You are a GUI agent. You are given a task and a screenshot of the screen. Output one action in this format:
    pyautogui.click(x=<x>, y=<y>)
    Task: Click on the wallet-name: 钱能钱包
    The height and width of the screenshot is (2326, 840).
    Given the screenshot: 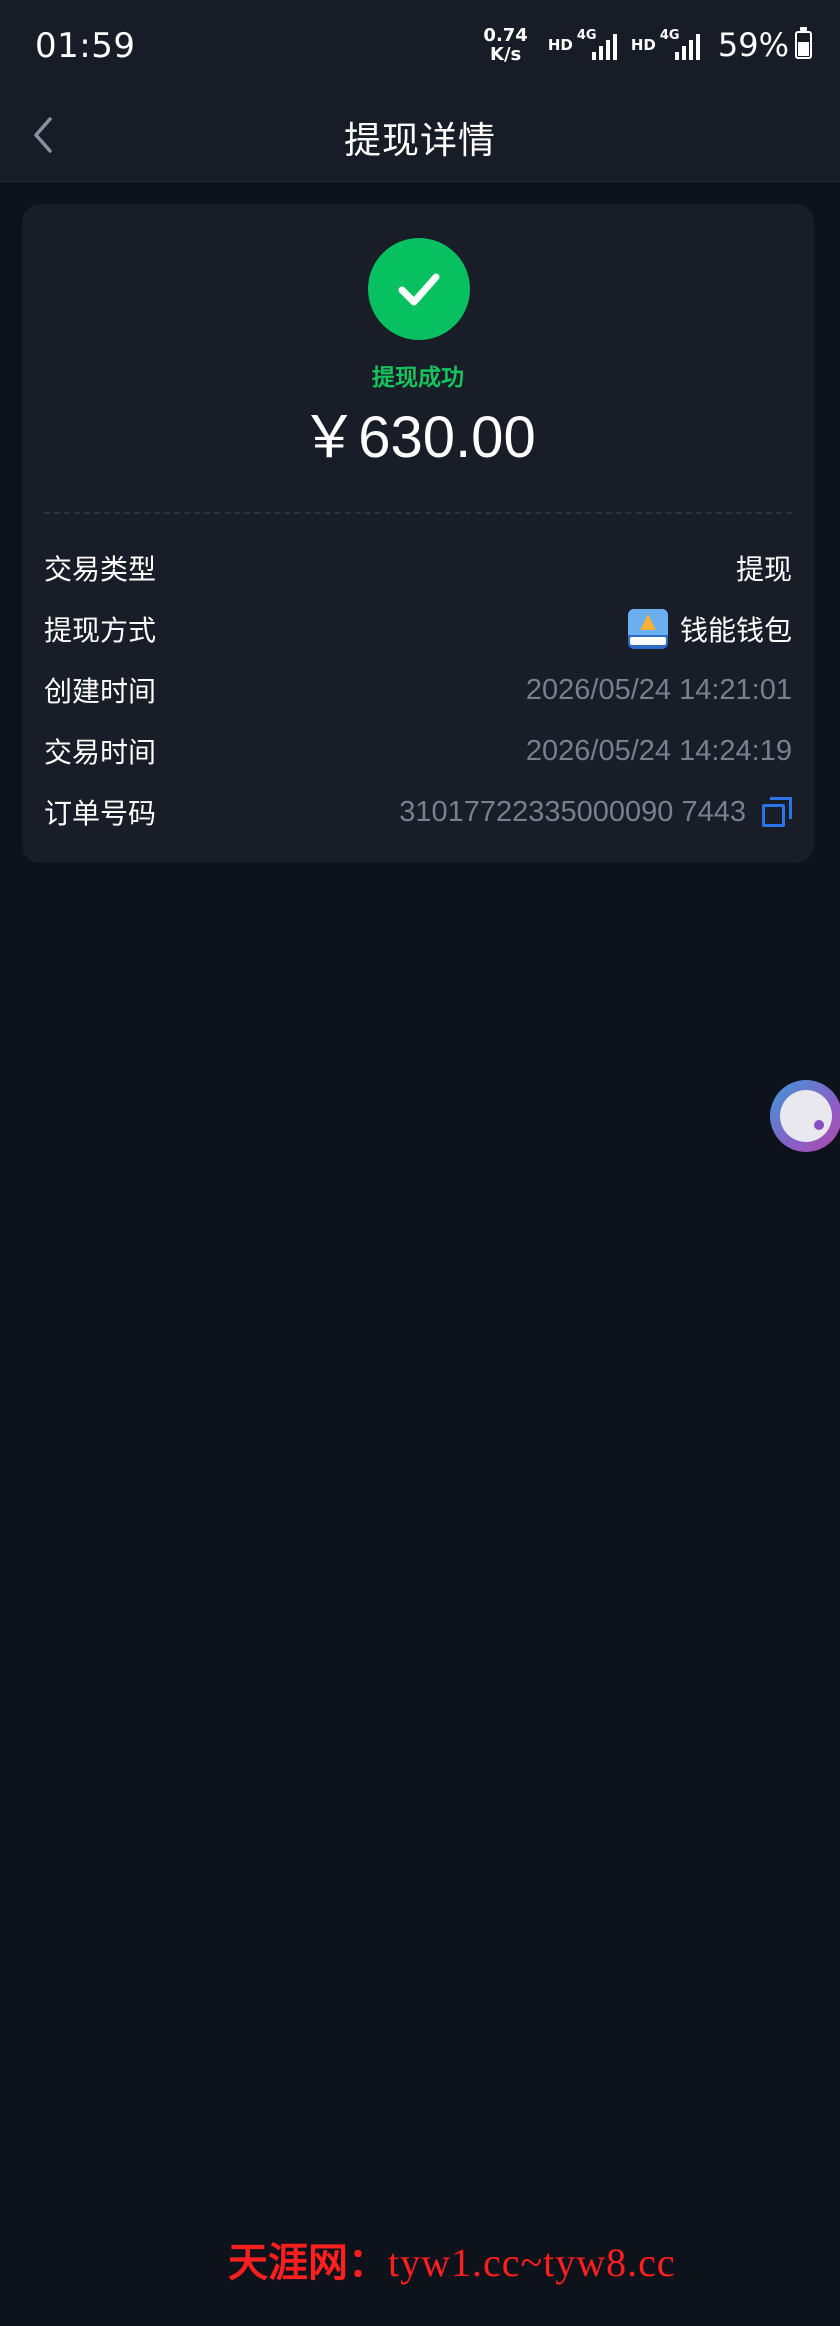 What is the action you would take?
    pyautogui.click(x=735, y=630)
    